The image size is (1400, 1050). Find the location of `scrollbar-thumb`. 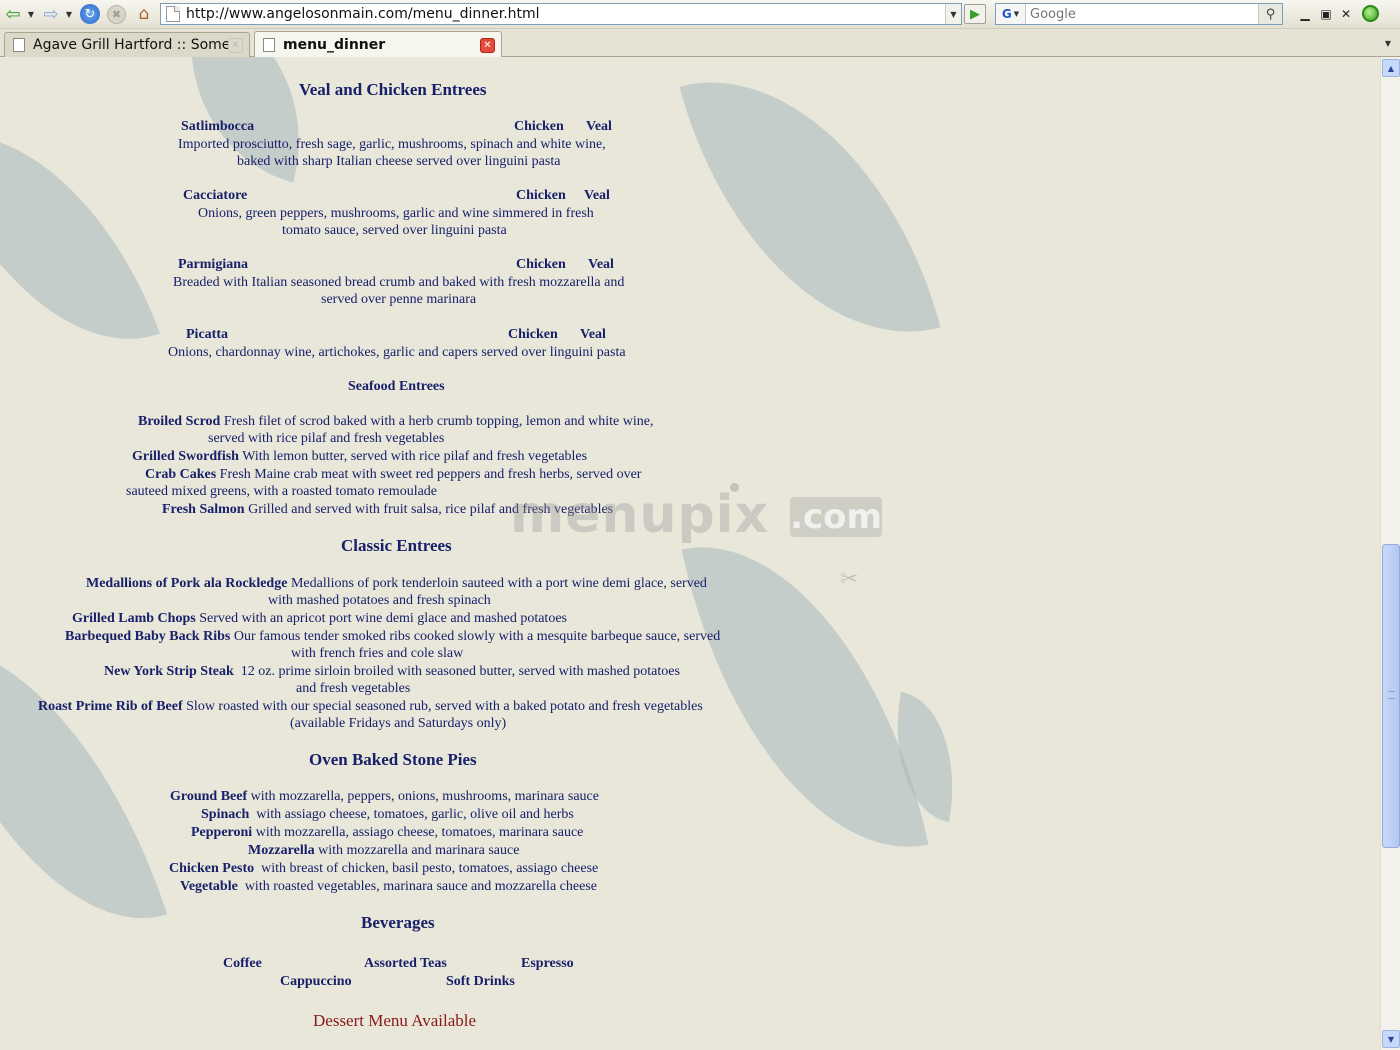

scrollbar-thumb is located at coordinates (1391, 696).